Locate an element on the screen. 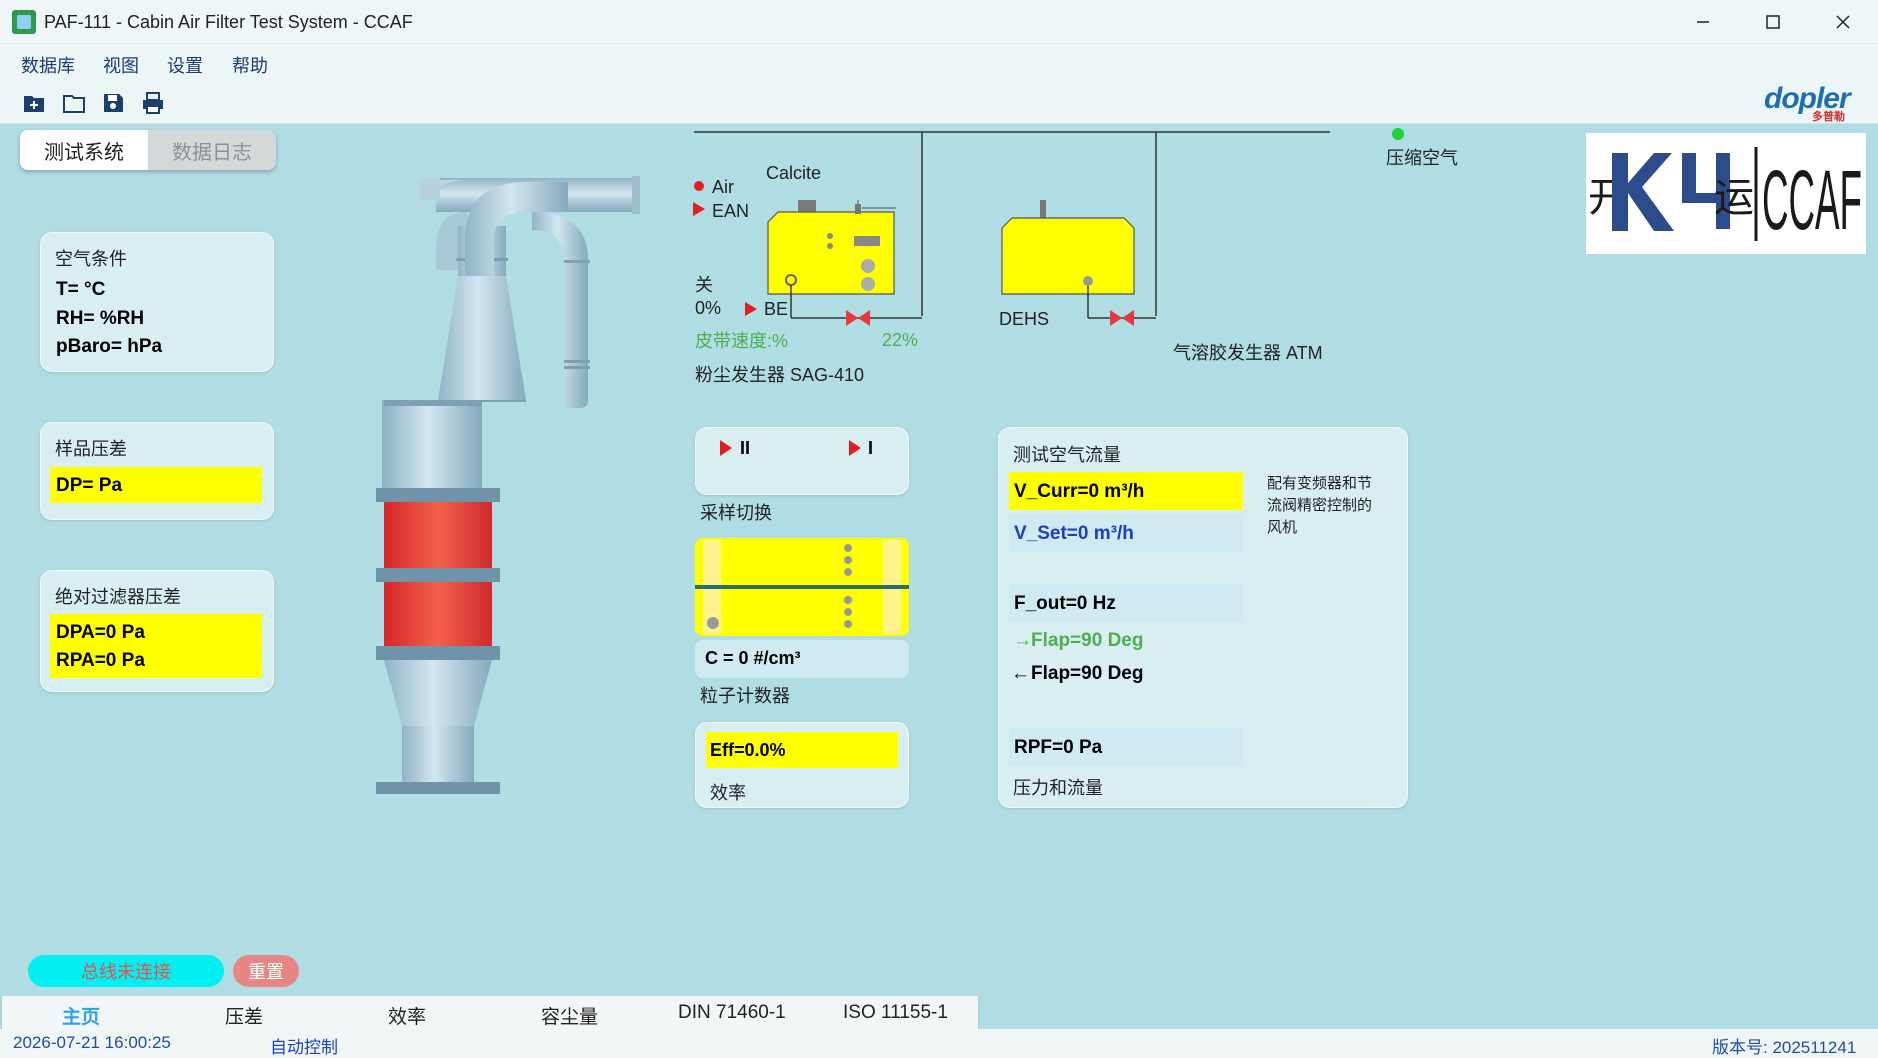 This screenshot has height=1058, width=1878. efficiency-value: Eff=0.0% is located at coordinates (802, 750).